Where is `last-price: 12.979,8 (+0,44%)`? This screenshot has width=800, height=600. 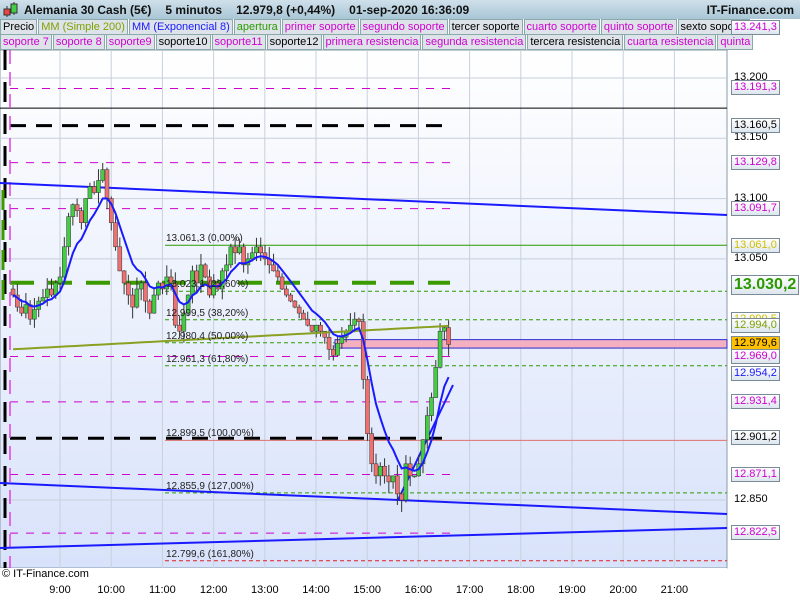 last-price: 12.979,8 (+0,44%) is located at coordinates (286, 9).